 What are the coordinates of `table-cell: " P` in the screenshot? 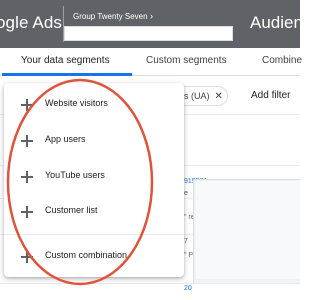 It's located at (189, 255).